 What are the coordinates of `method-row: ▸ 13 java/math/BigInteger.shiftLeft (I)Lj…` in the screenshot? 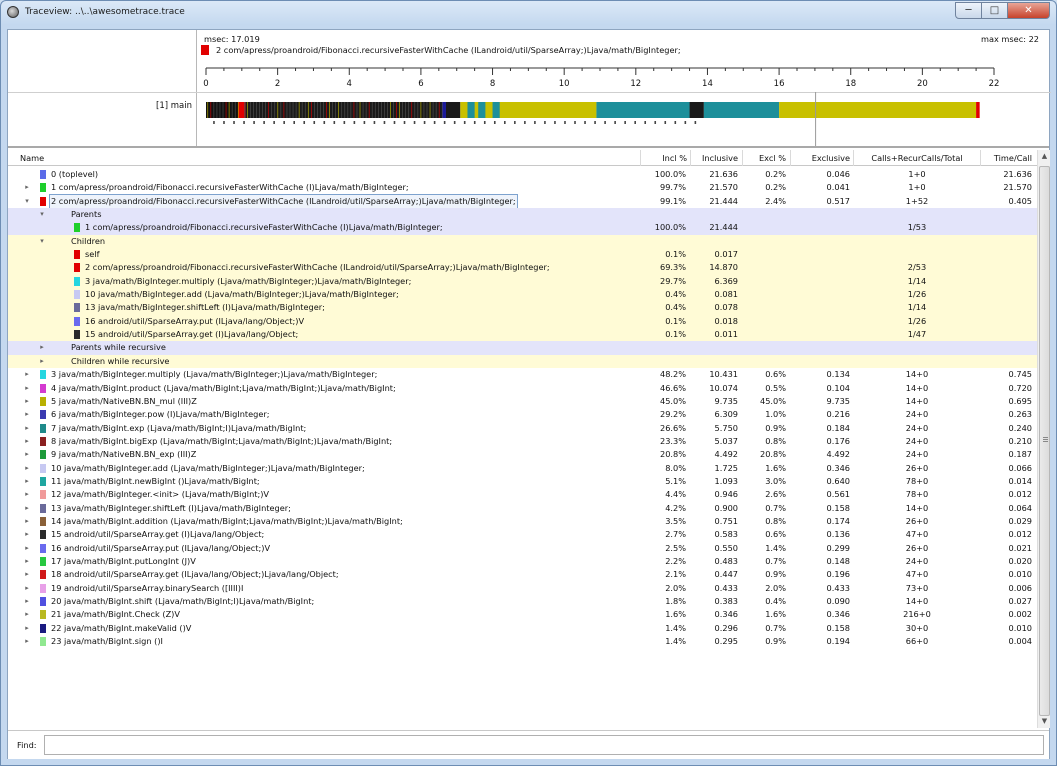 It's located at (522, 508).